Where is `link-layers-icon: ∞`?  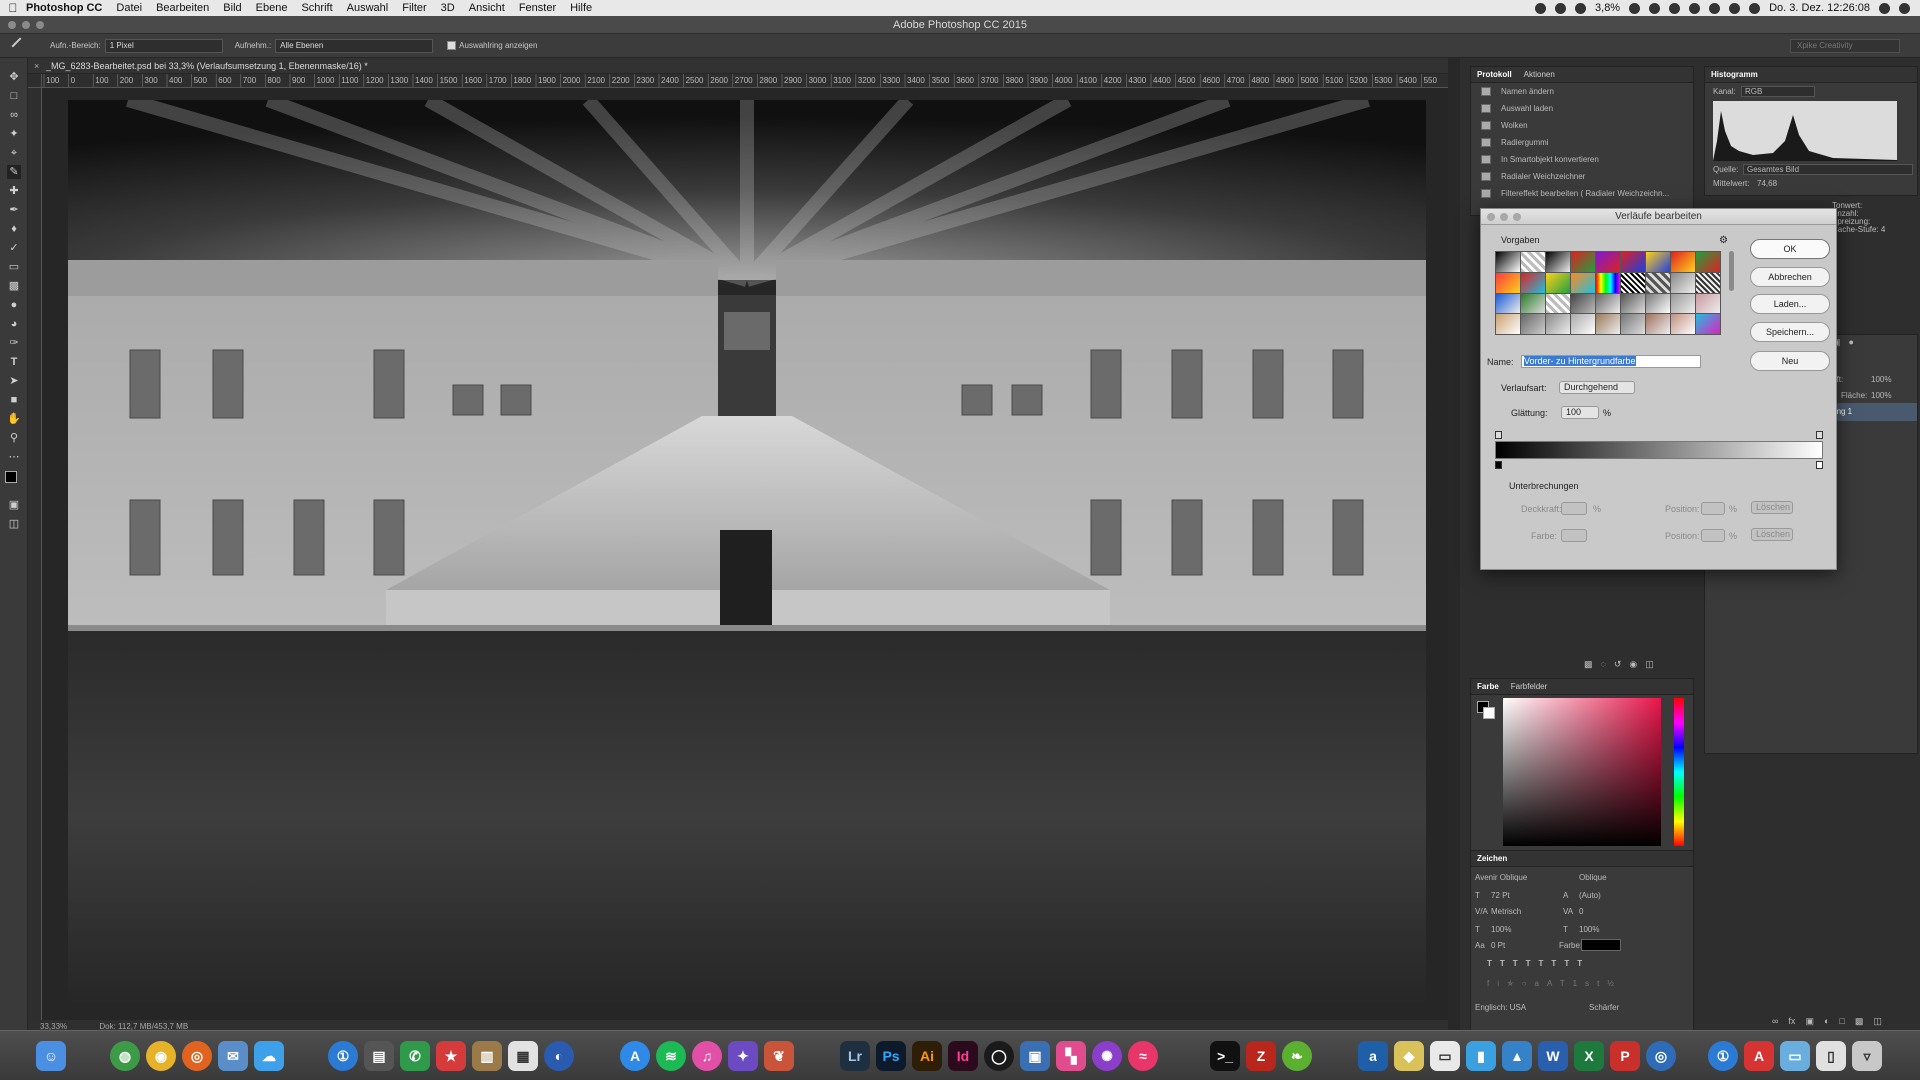 link-layers-icon: ∞ is located at coordinates (1775, 1021).